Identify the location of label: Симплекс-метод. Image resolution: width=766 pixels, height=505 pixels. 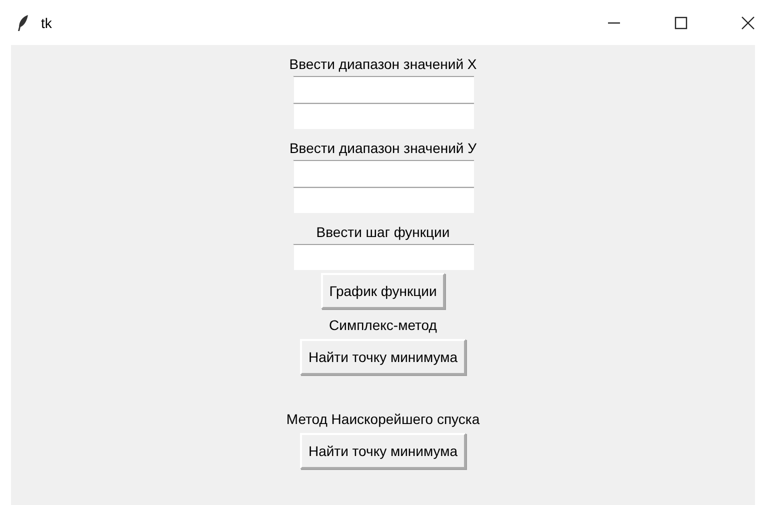
(383, 325).